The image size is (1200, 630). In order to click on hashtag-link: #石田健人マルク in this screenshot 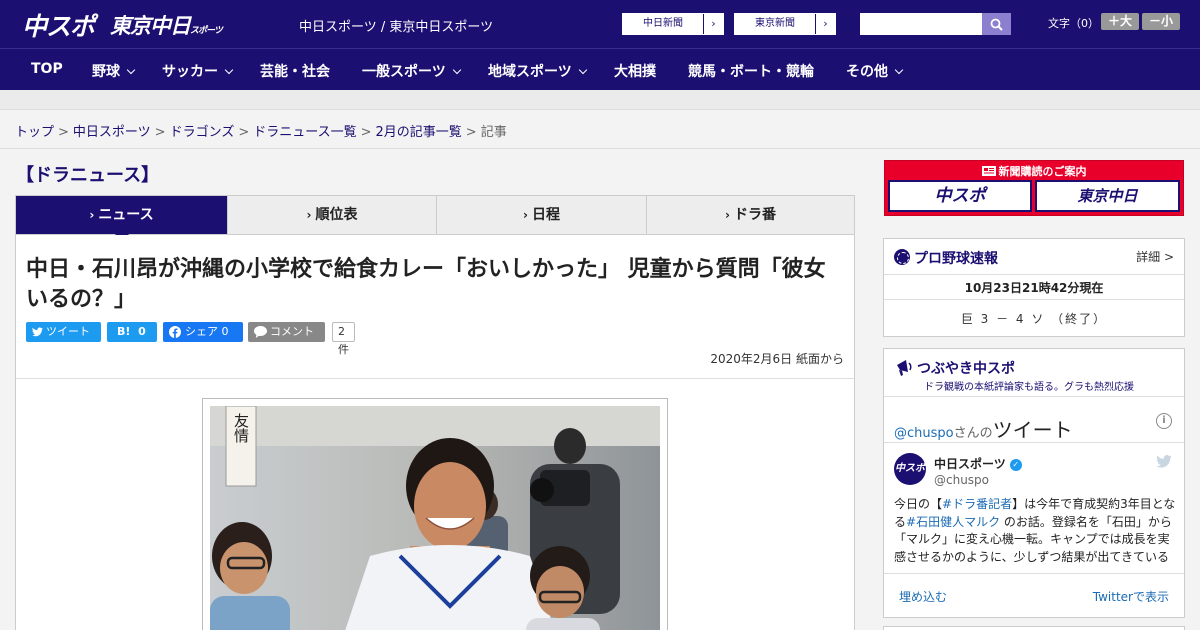, I will do `click(953, 522)`.